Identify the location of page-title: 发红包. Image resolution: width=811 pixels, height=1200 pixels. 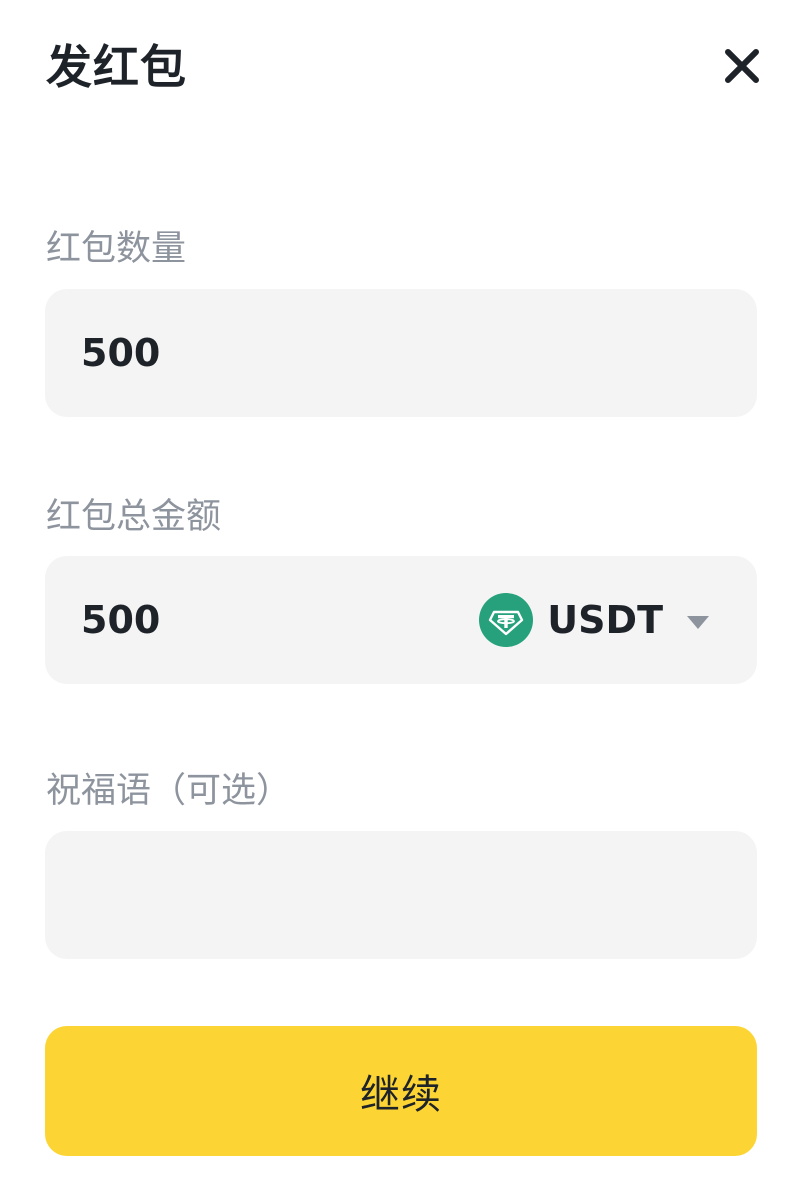
(116, 67).